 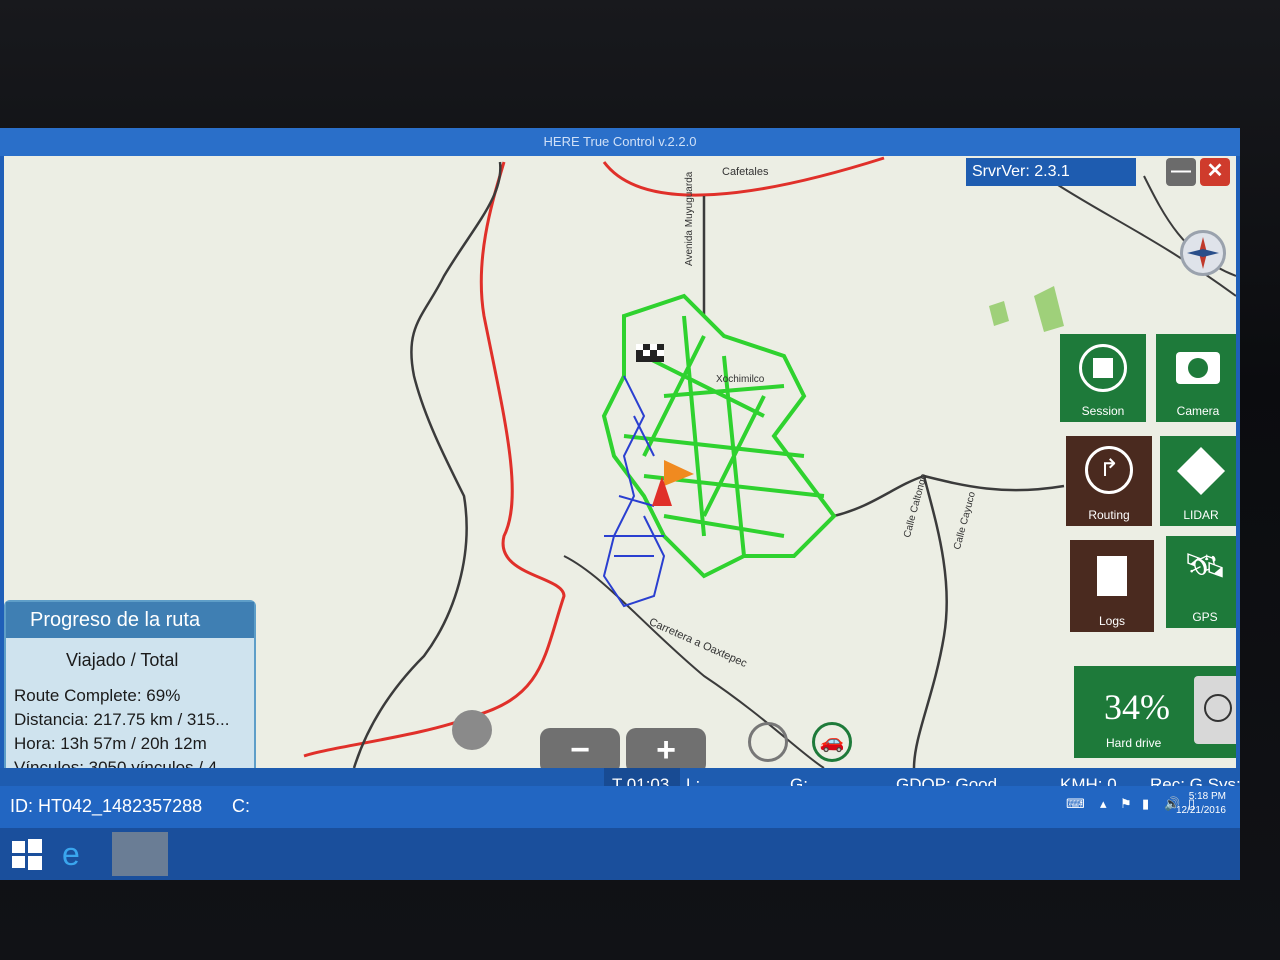 What do you see at coordinates (1112, 576) in the screenshot?
I see `logs-icon` at bounding box center [1112, 576].